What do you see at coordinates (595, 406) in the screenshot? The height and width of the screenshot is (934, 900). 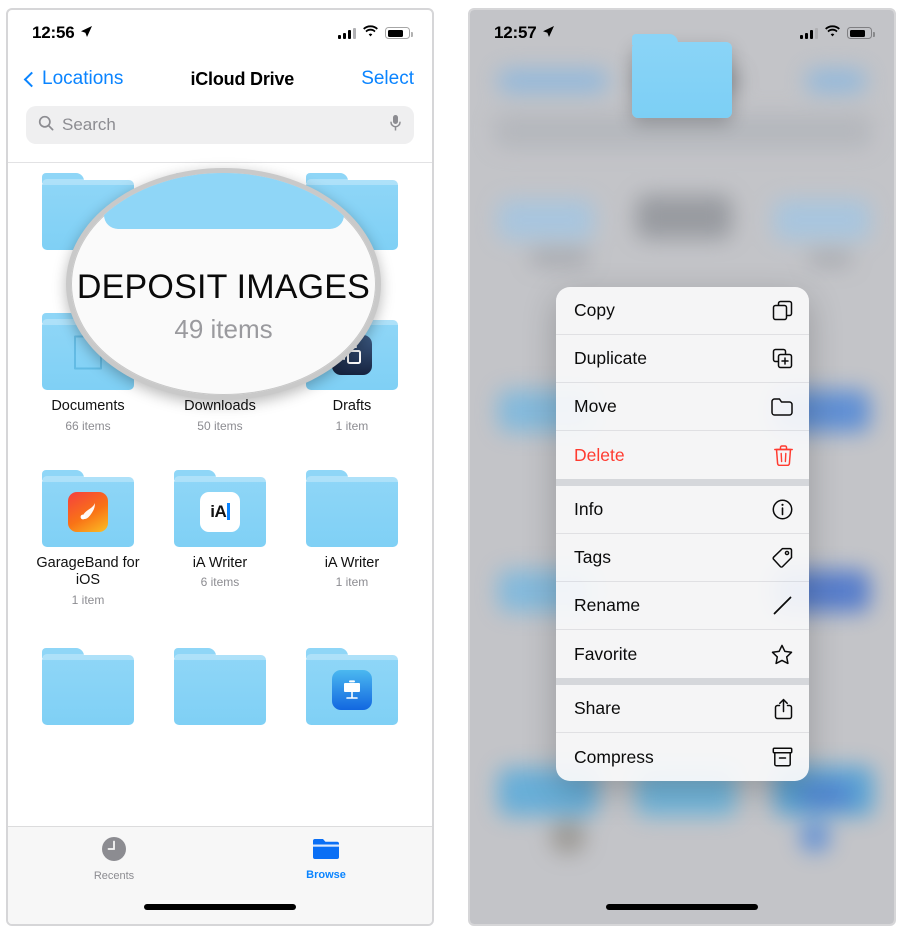 I see `menu-item-label: Move` at bounding box center [595, 406].